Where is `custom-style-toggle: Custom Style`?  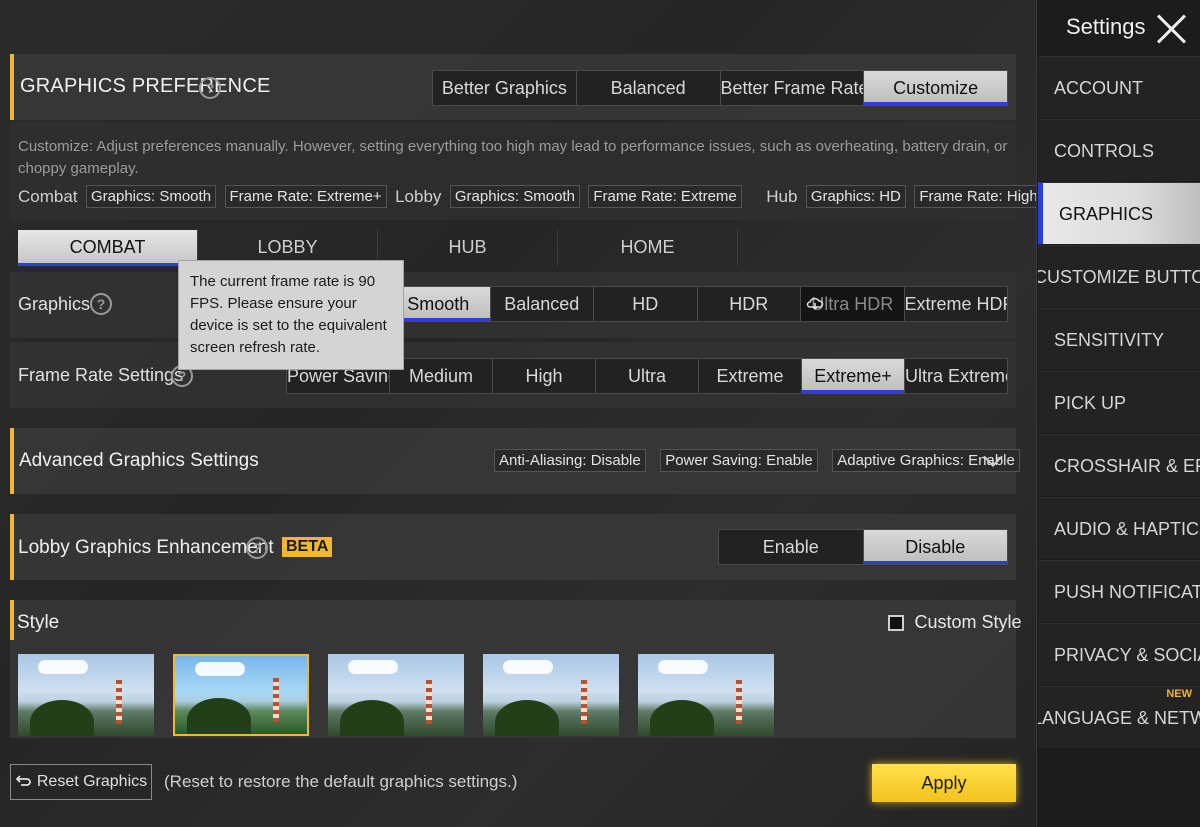
custom-style-toggle: Custom Style is located at coordinates (955, 622).